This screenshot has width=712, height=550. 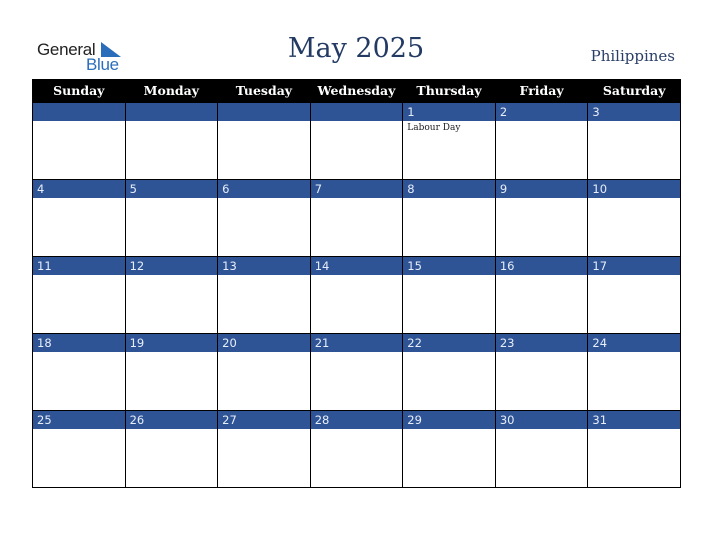 I want to click on day-number: 30, so click(x=541, y=420).